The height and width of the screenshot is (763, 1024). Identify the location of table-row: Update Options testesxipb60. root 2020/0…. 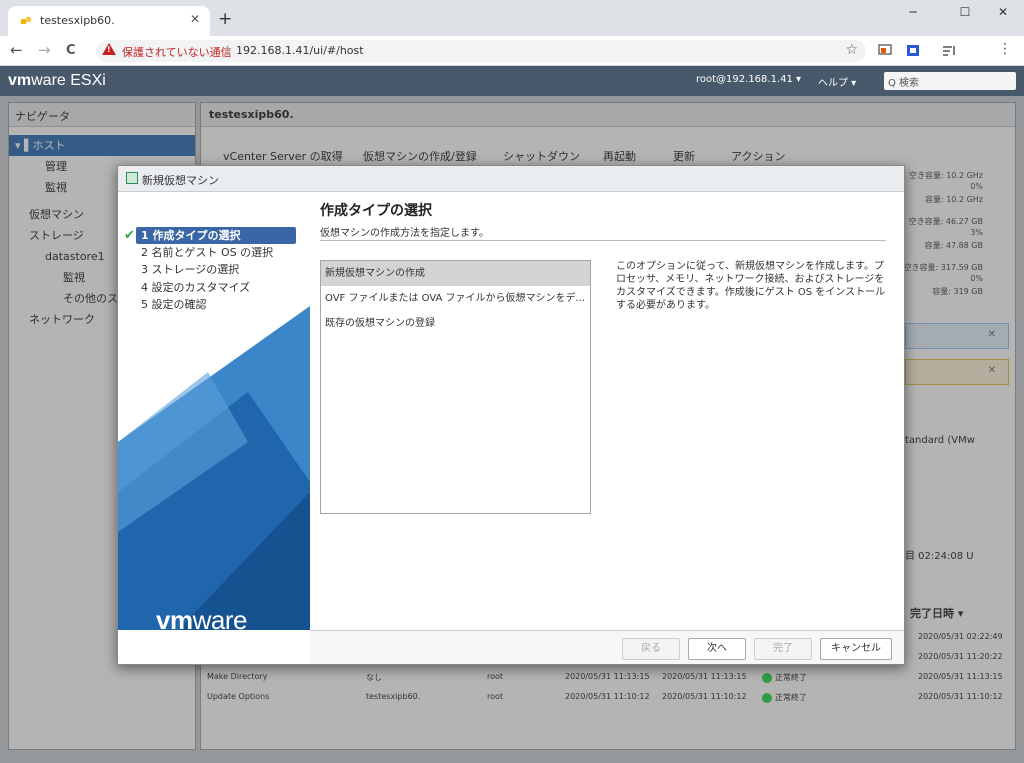
(608, 697).